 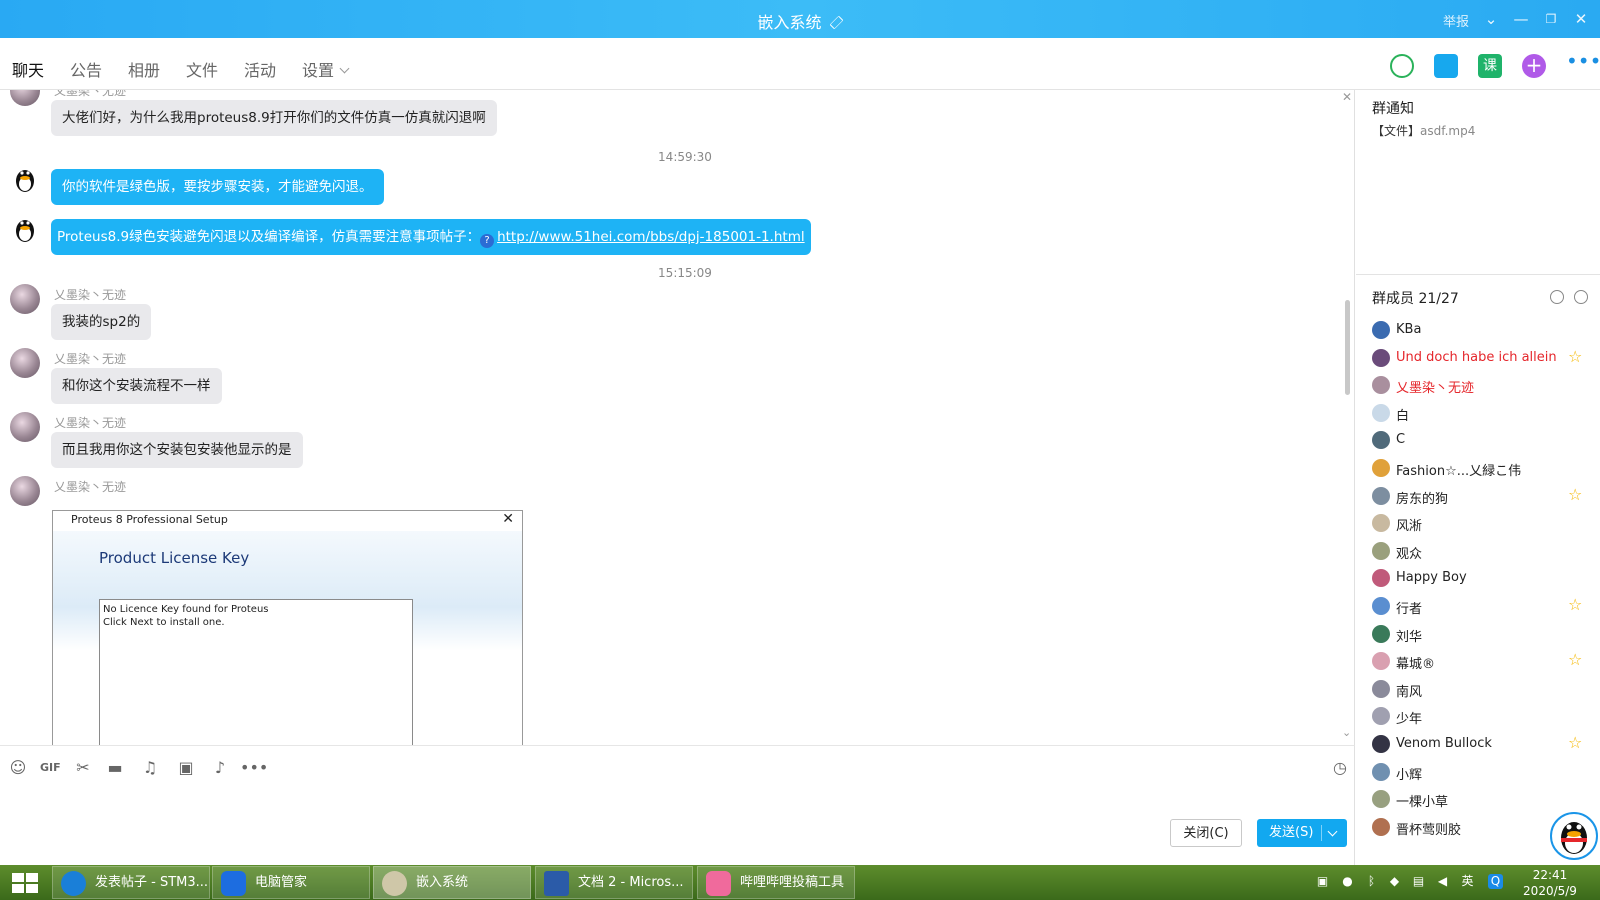 What do you see at coordinates (1371, 881) in the screenshot?
I see `bluetooth-icon: ᛒ` at bounding box center [1371, 881].